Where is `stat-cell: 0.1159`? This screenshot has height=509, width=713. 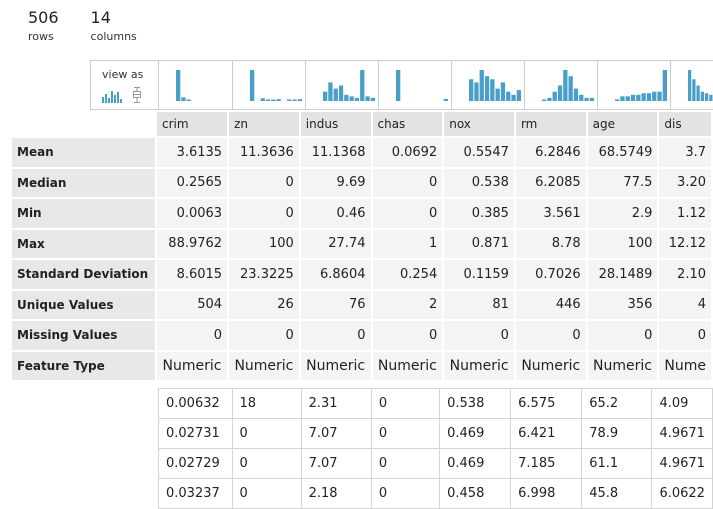
stat-cell: 0.1159 is located at coordinates (479, 274).